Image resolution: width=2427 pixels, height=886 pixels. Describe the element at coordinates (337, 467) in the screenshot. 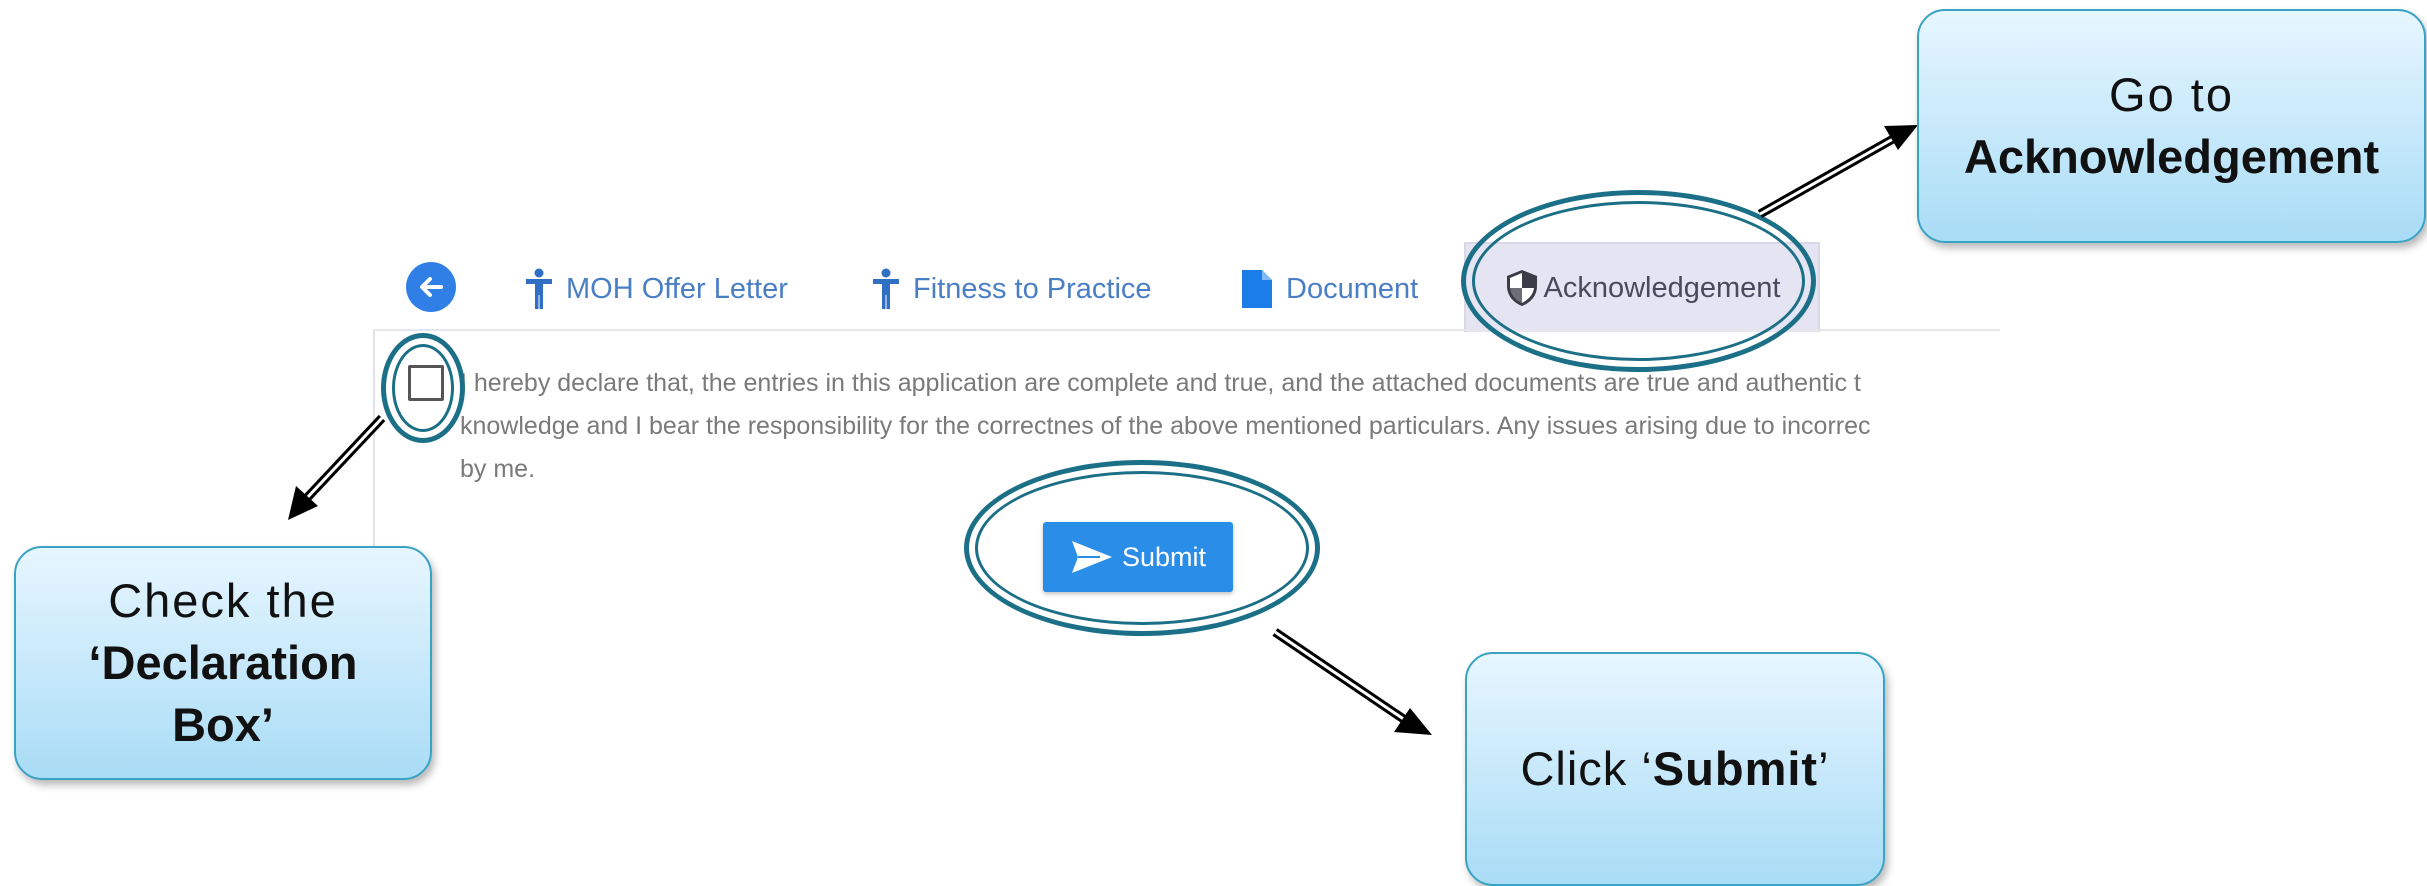

I see `arrow-to-checkbox-callout` at that location.